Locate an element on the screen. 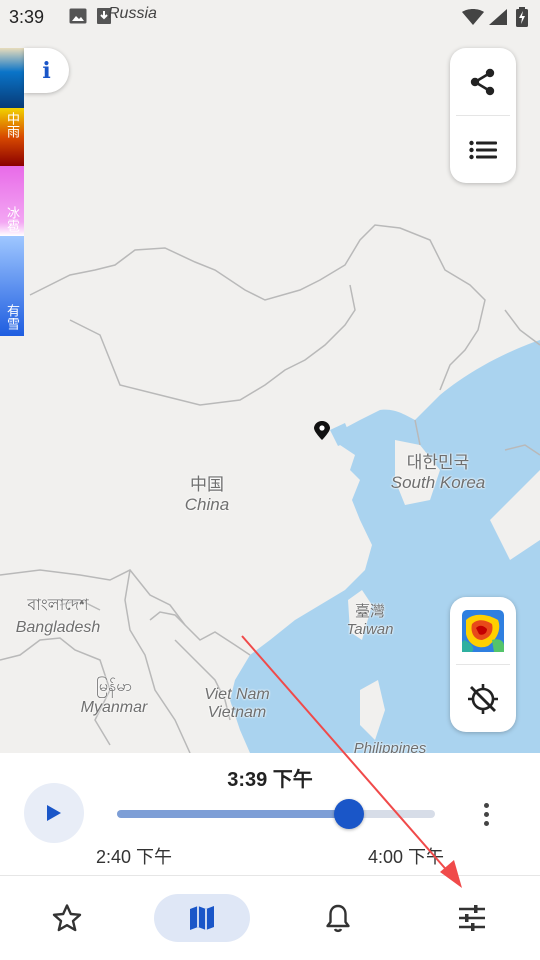 The height and width of the screenshot is (960, 540). more-vert-icon is located at coordinates (486, 805).